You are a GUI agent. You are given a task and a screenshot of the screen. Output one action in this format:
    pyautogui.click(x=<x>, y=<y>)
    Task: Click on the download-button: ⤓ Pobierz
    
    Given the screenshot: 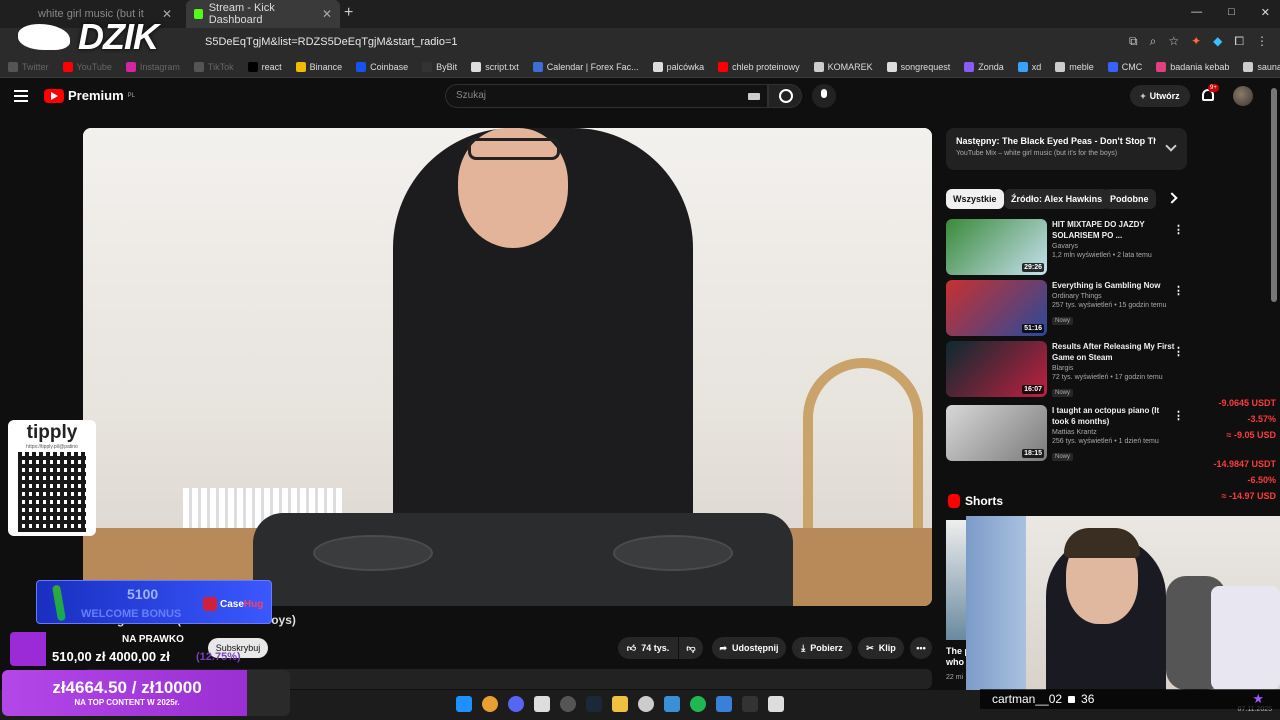 What is the action you would take?
    pyautogui.click(x=822, y=648)
    